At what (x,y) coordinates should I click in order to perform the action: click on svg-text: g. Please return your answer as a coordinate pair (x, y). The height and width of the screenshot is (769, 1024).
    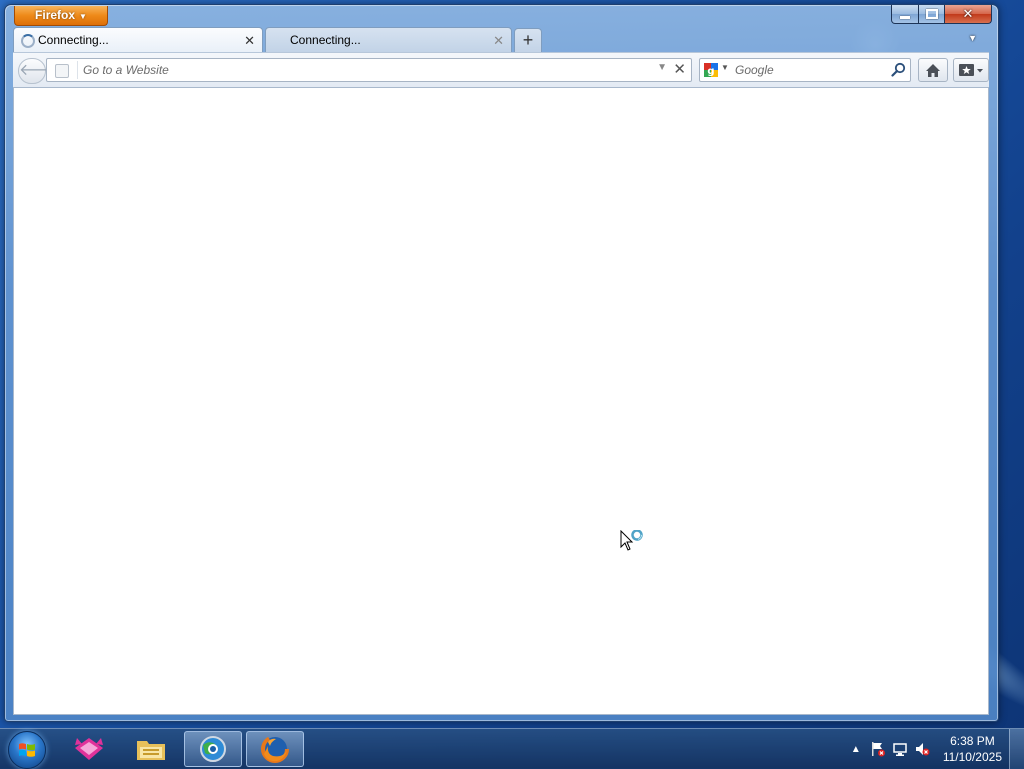
    Looking at the image, I should click on (710, 71).